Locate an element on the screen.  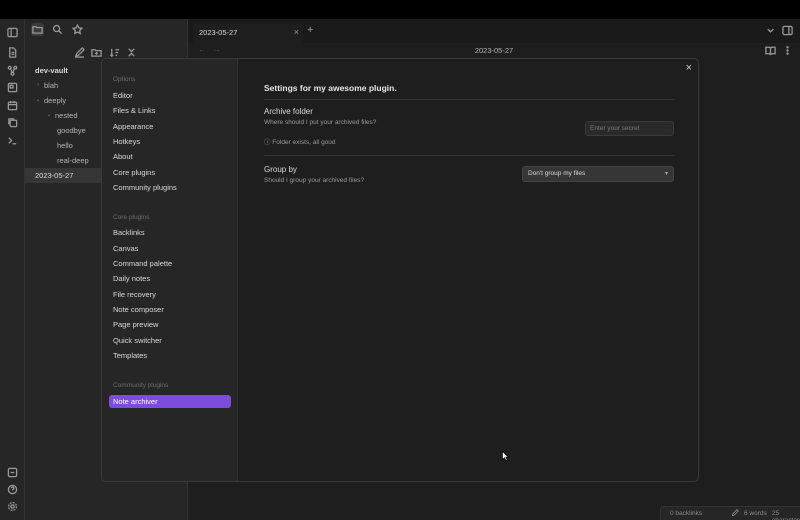
new-folder-icon is located at coordinates (96, 52).